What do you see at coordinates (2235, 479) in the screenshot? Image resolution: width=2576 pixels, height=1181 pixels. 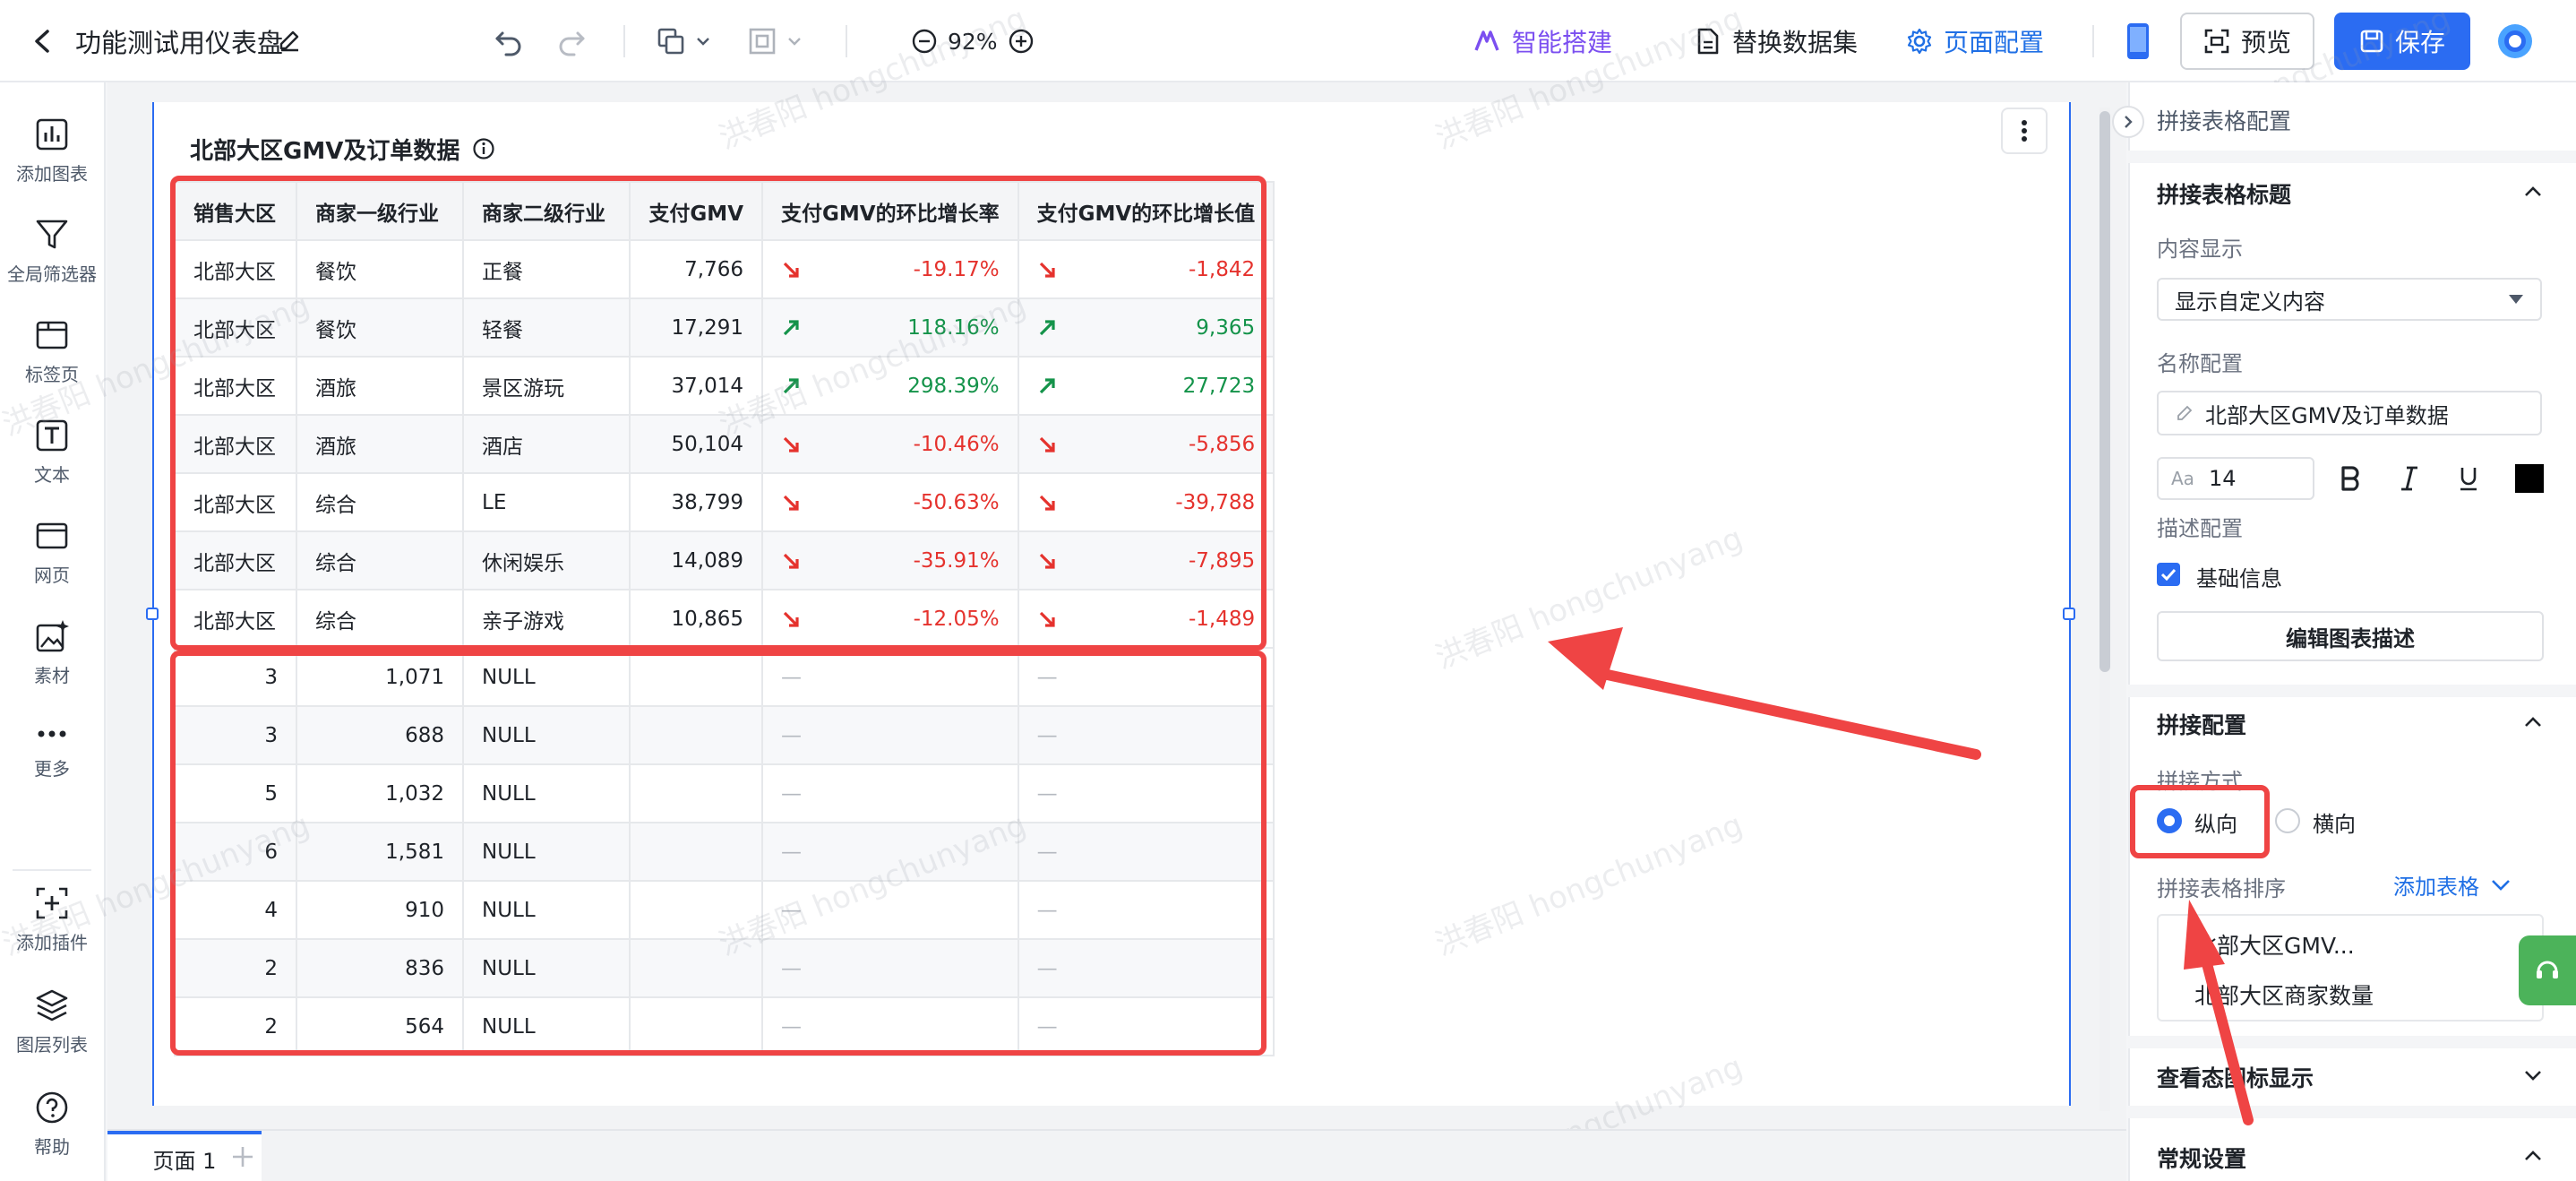 I see `font-size-input: Aa 14` at bounding box center [2235, 479].